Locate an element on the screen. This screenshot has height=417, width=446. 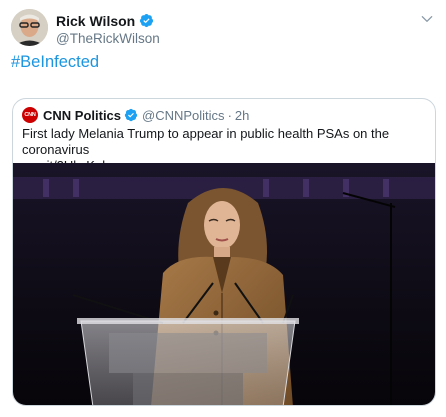
hashtag-link: #BeInfected is located at coordinates (55, 62).